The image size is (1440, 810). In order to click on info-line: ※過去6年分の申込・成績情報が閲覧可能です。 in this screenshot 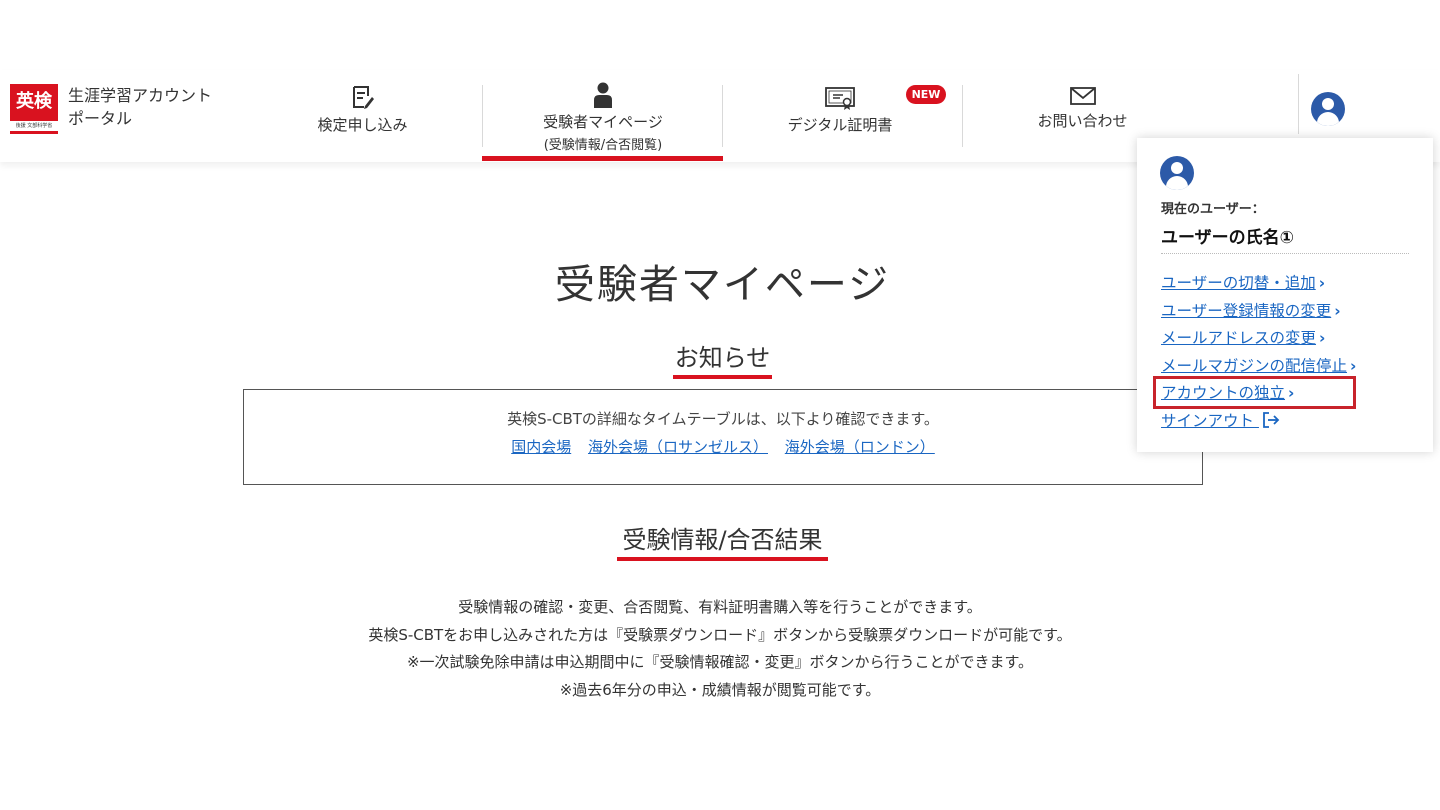, I will do `click(720, 689)`.